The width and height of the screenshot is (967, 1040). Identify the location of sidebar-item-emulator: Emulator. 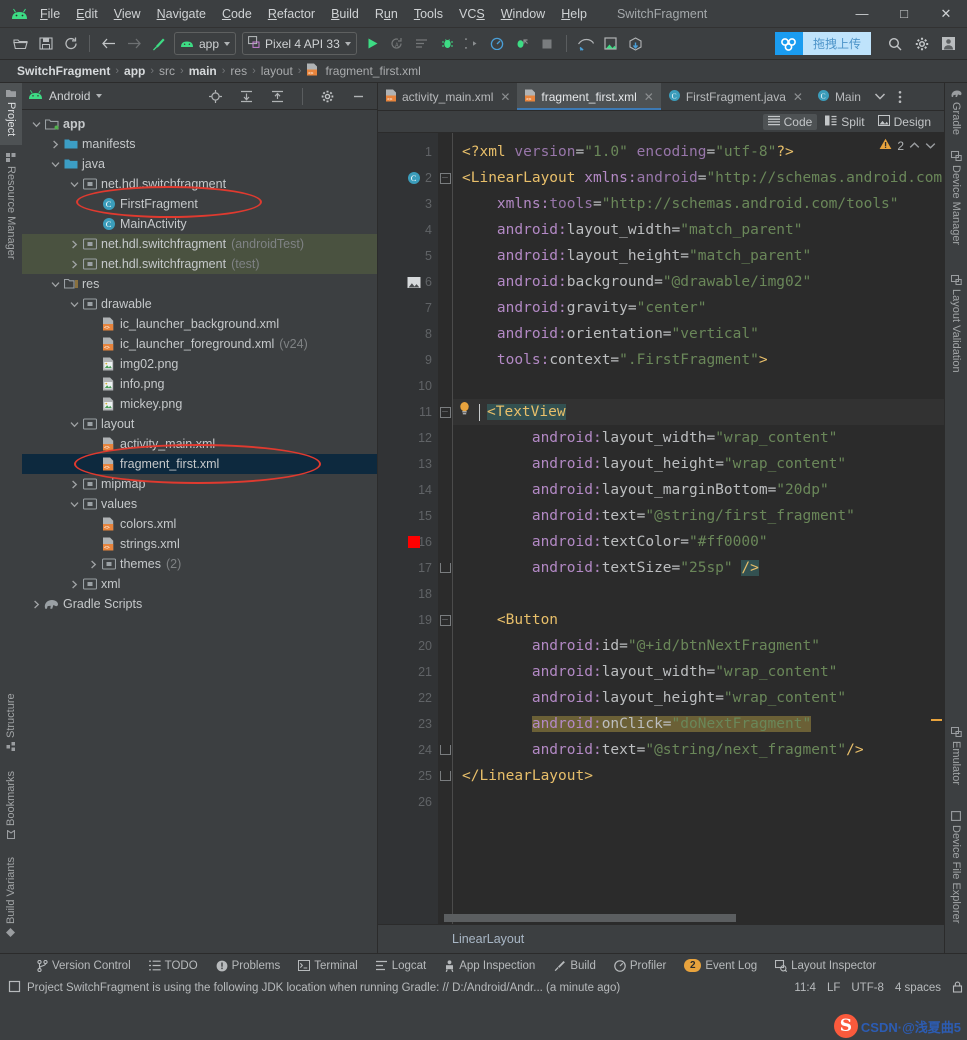
(956, 761).